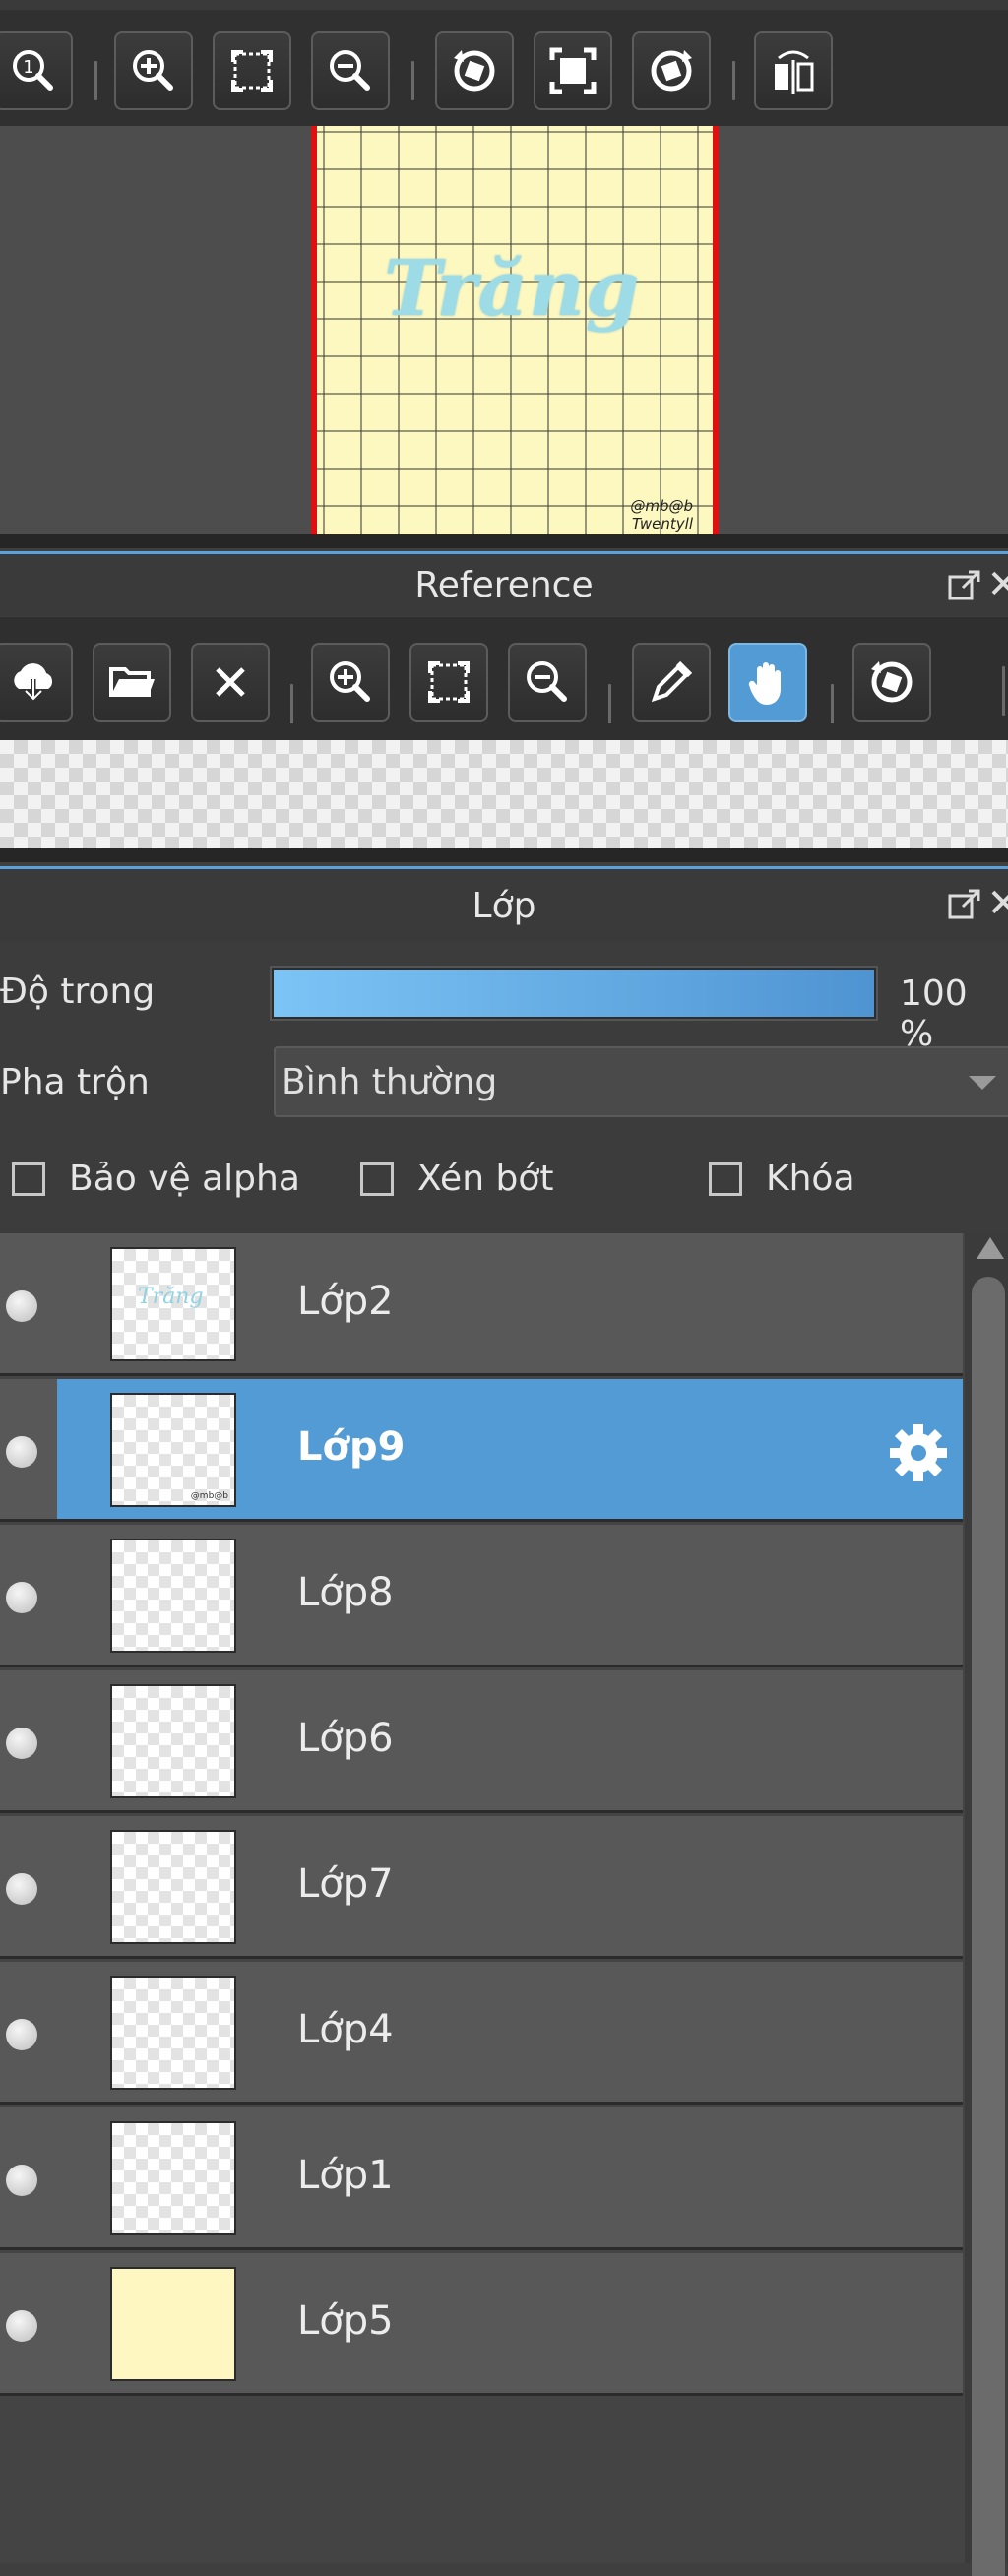 The width and height of the screenshot is (1008, 2576). I want to click on zoom-out-button, so click(350, 71).